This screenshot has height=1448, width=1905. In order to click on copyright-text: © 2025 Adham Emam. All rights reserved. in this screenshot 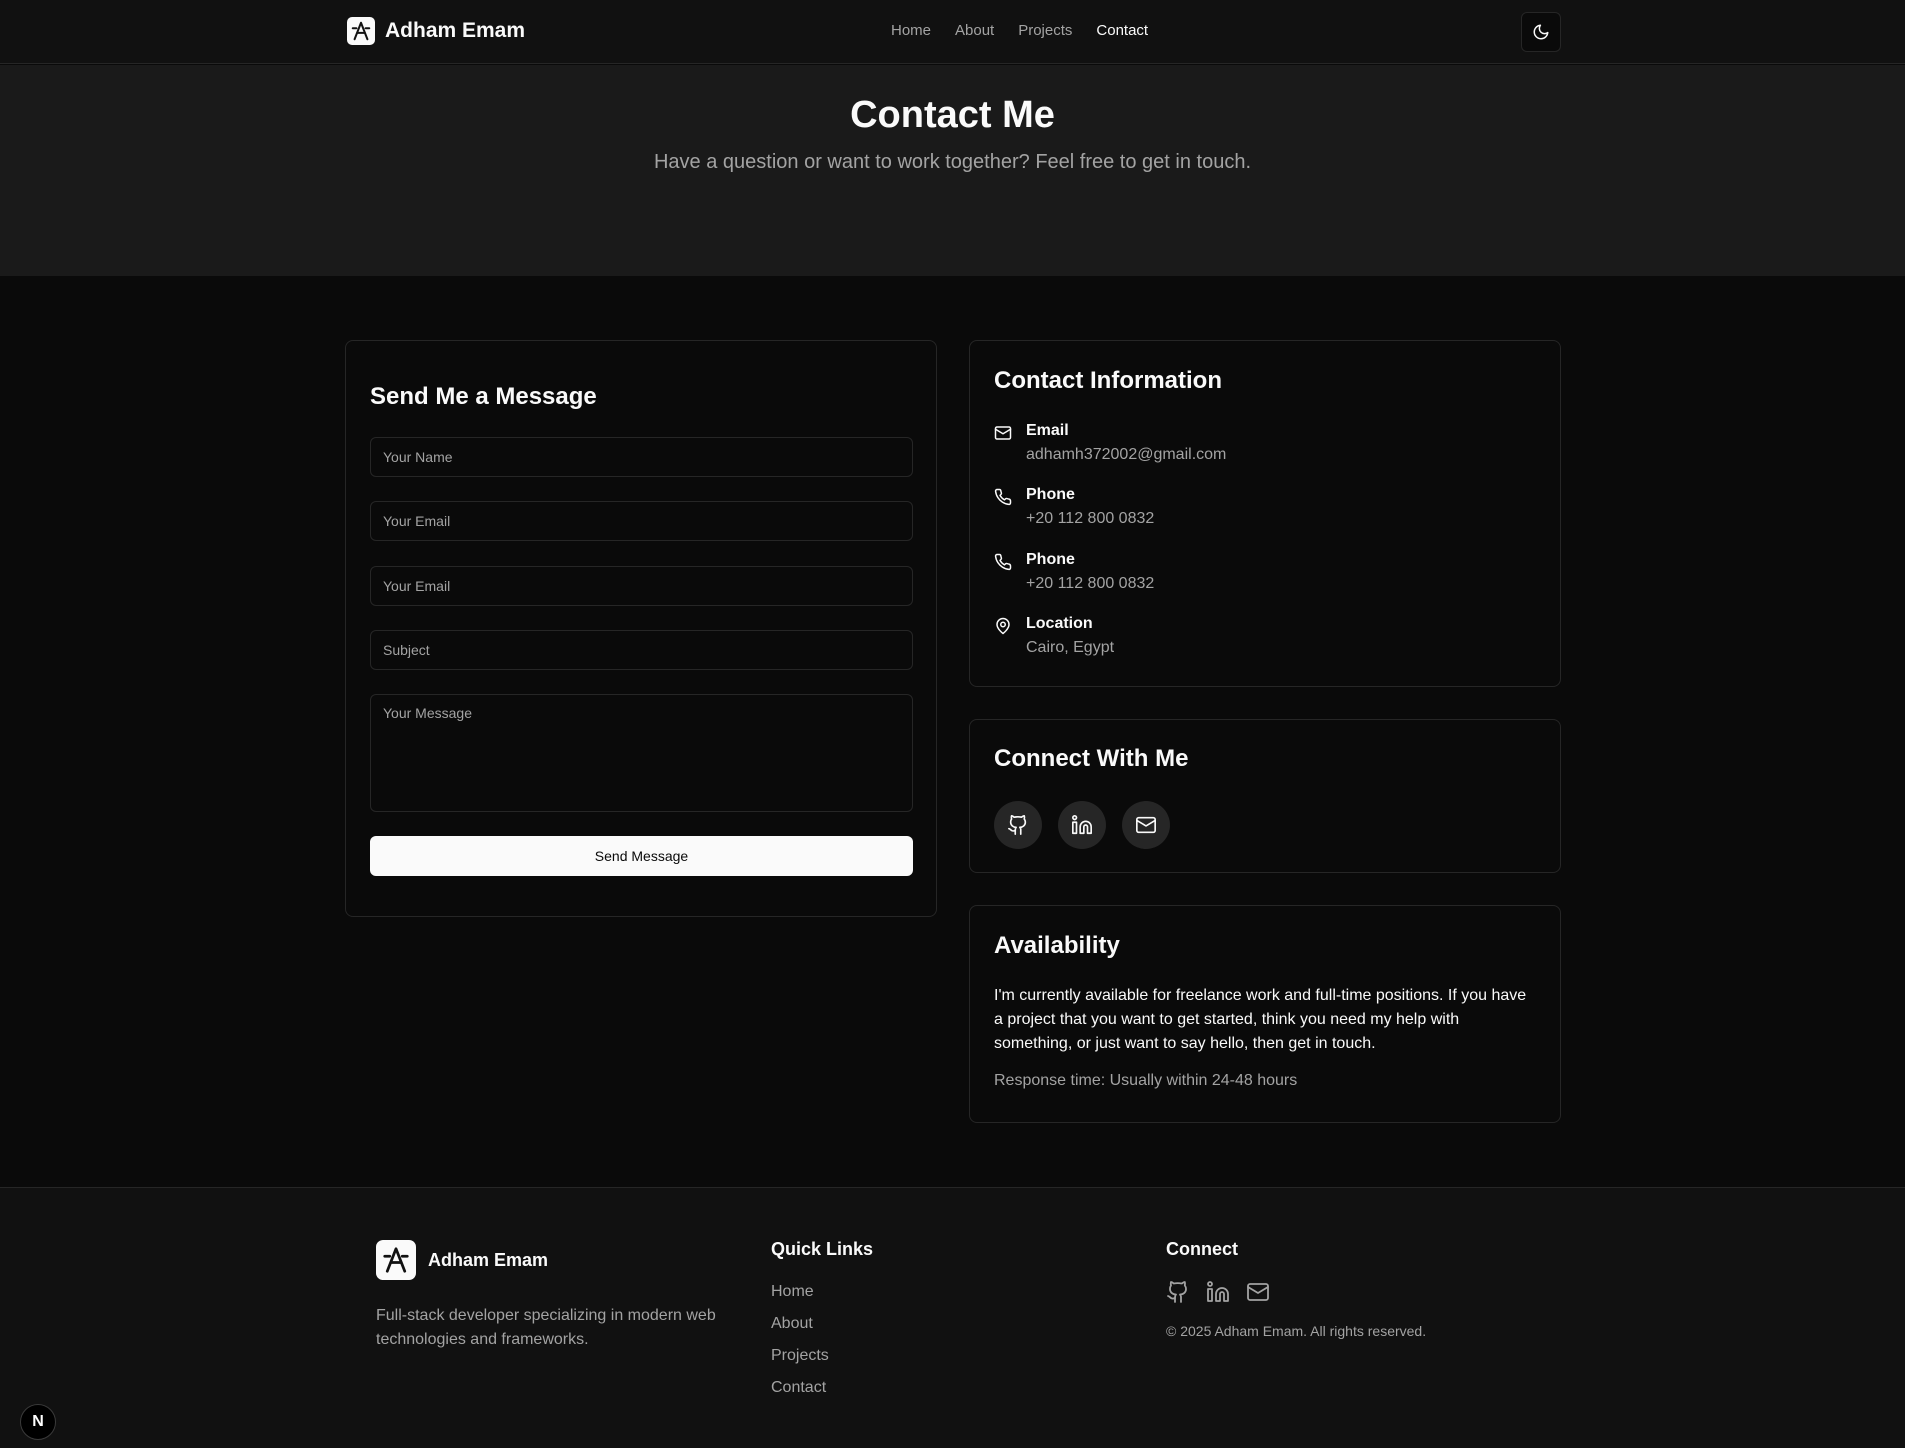, I will do `click(1296, 1331)`.